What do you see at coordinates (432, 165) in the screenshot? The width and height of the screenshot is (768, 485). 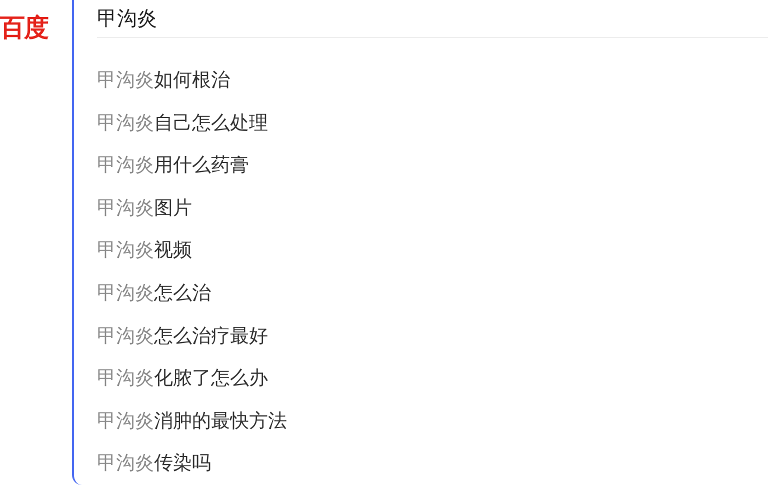 I see `suggestion-item: 甲沟炎用什么药膏` at bounding box center [432, 165].